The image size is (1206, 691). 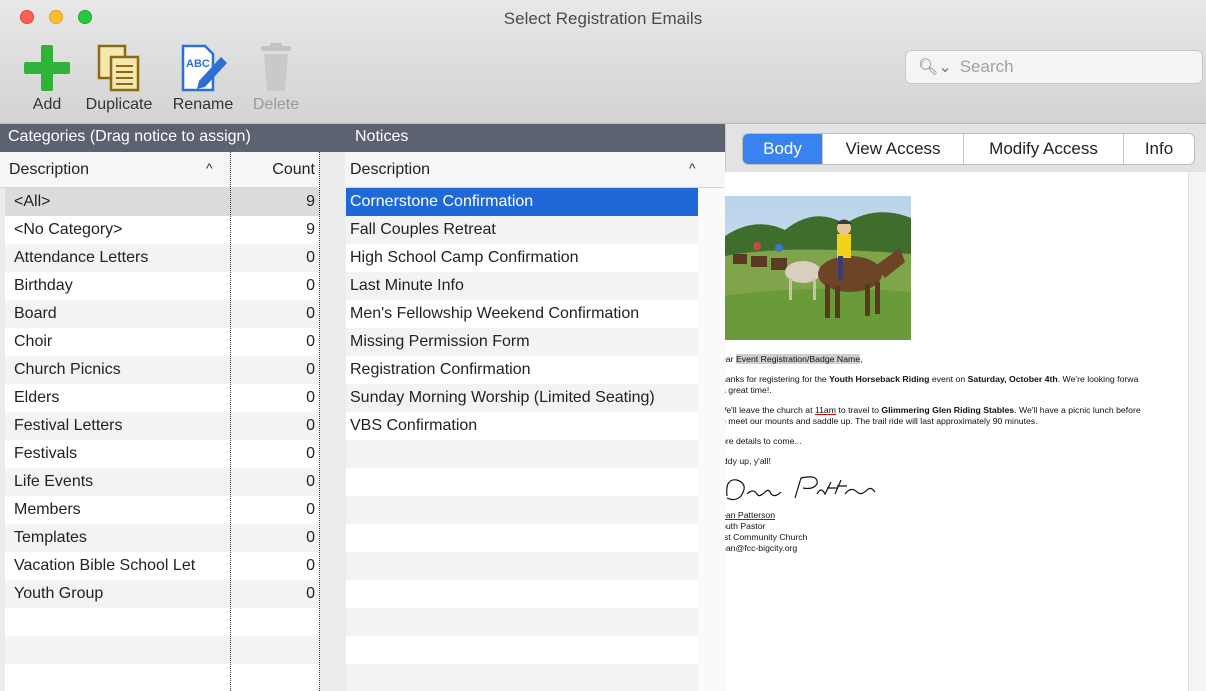 I want to click on category-label: <All>, so click(x=32, y=201).